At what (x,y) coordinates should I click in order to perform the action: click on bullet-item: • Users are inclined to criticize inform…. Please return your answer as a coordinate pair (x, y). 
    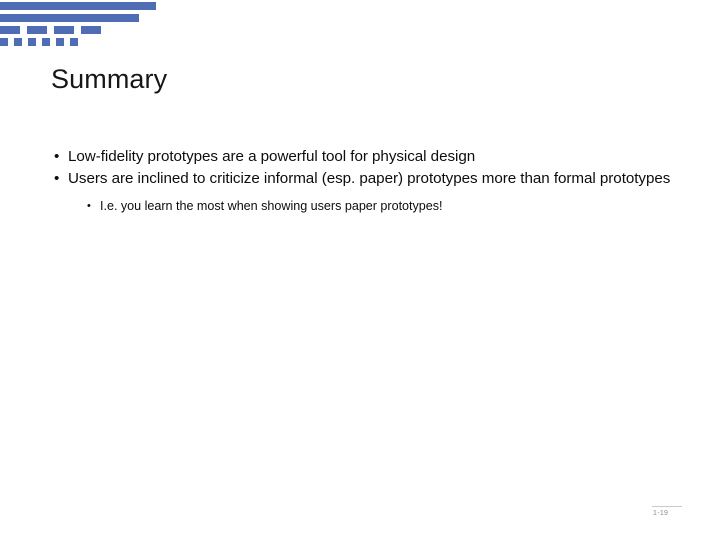
    Looking at the image, I should click on (362, 178).